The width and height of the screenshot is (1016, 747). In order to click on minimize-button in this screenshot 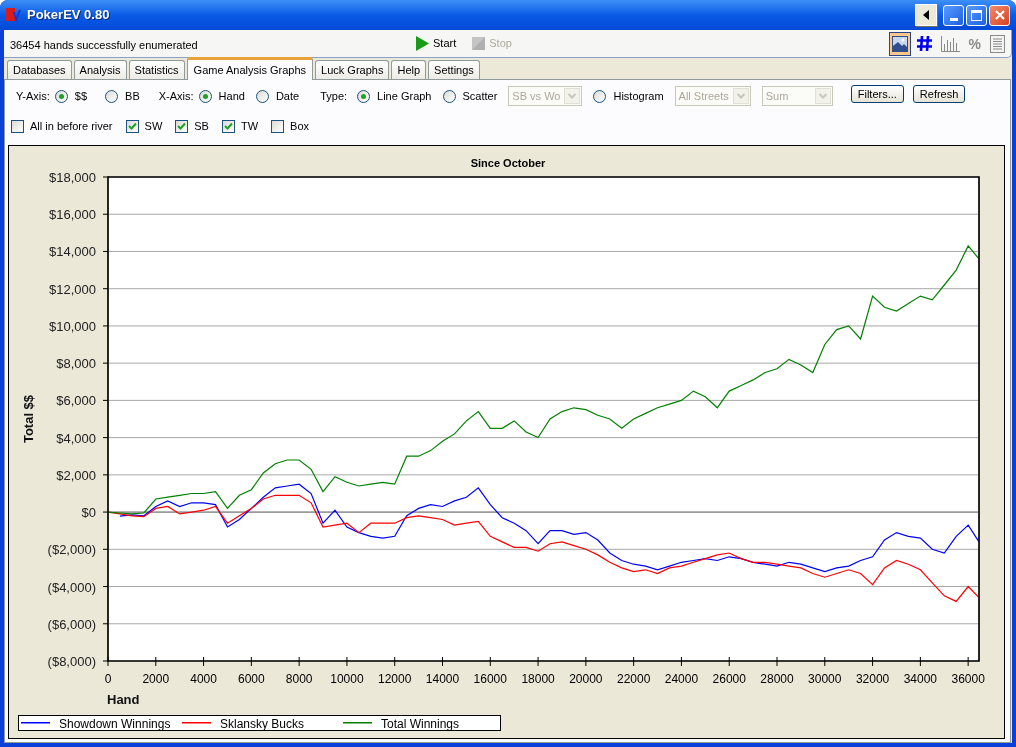, I will do `click(953, 15)`.